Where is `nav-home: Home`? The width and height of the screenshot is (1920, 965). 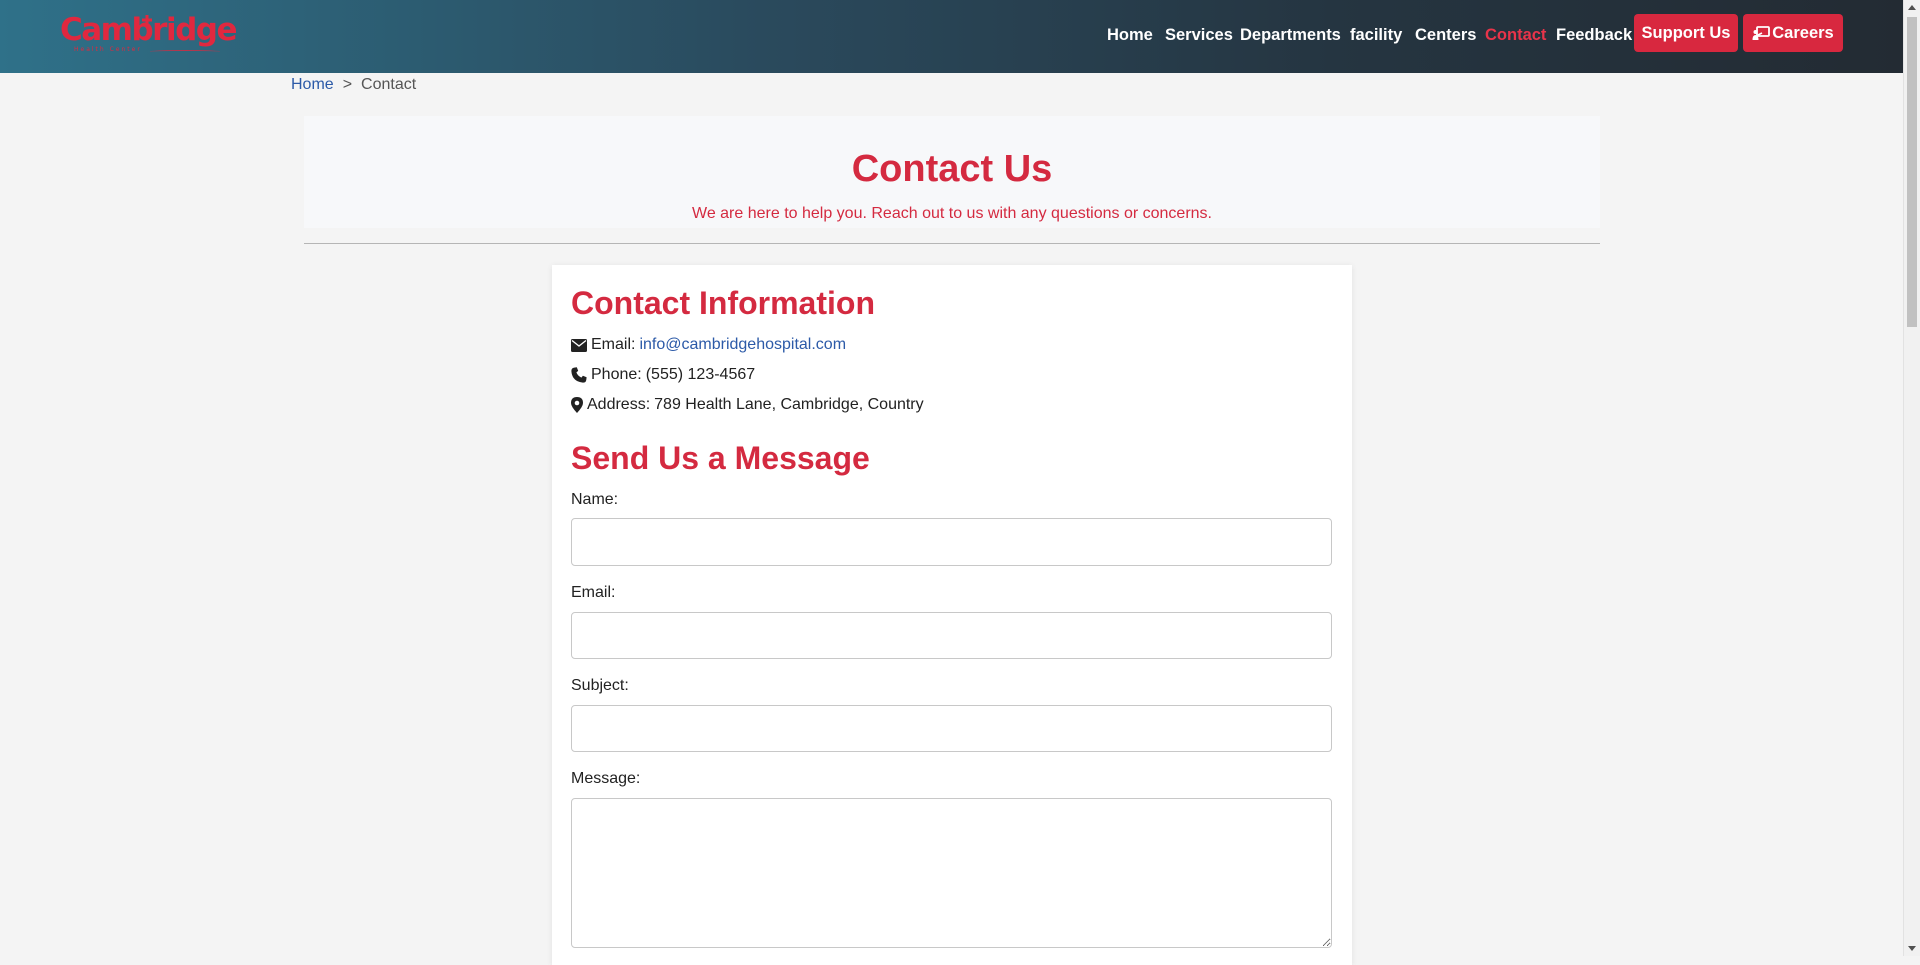 nav-home: Home is located at coordinates (1130, 35).